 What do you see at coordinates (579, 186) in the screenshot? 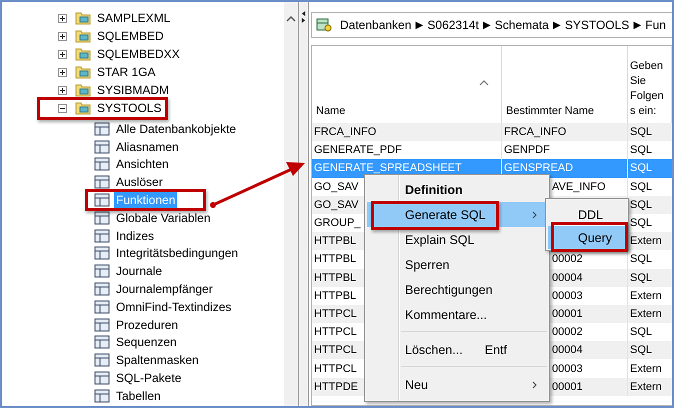
I see `table-cell: AVE_INFO` at bounding box center [579, 186].